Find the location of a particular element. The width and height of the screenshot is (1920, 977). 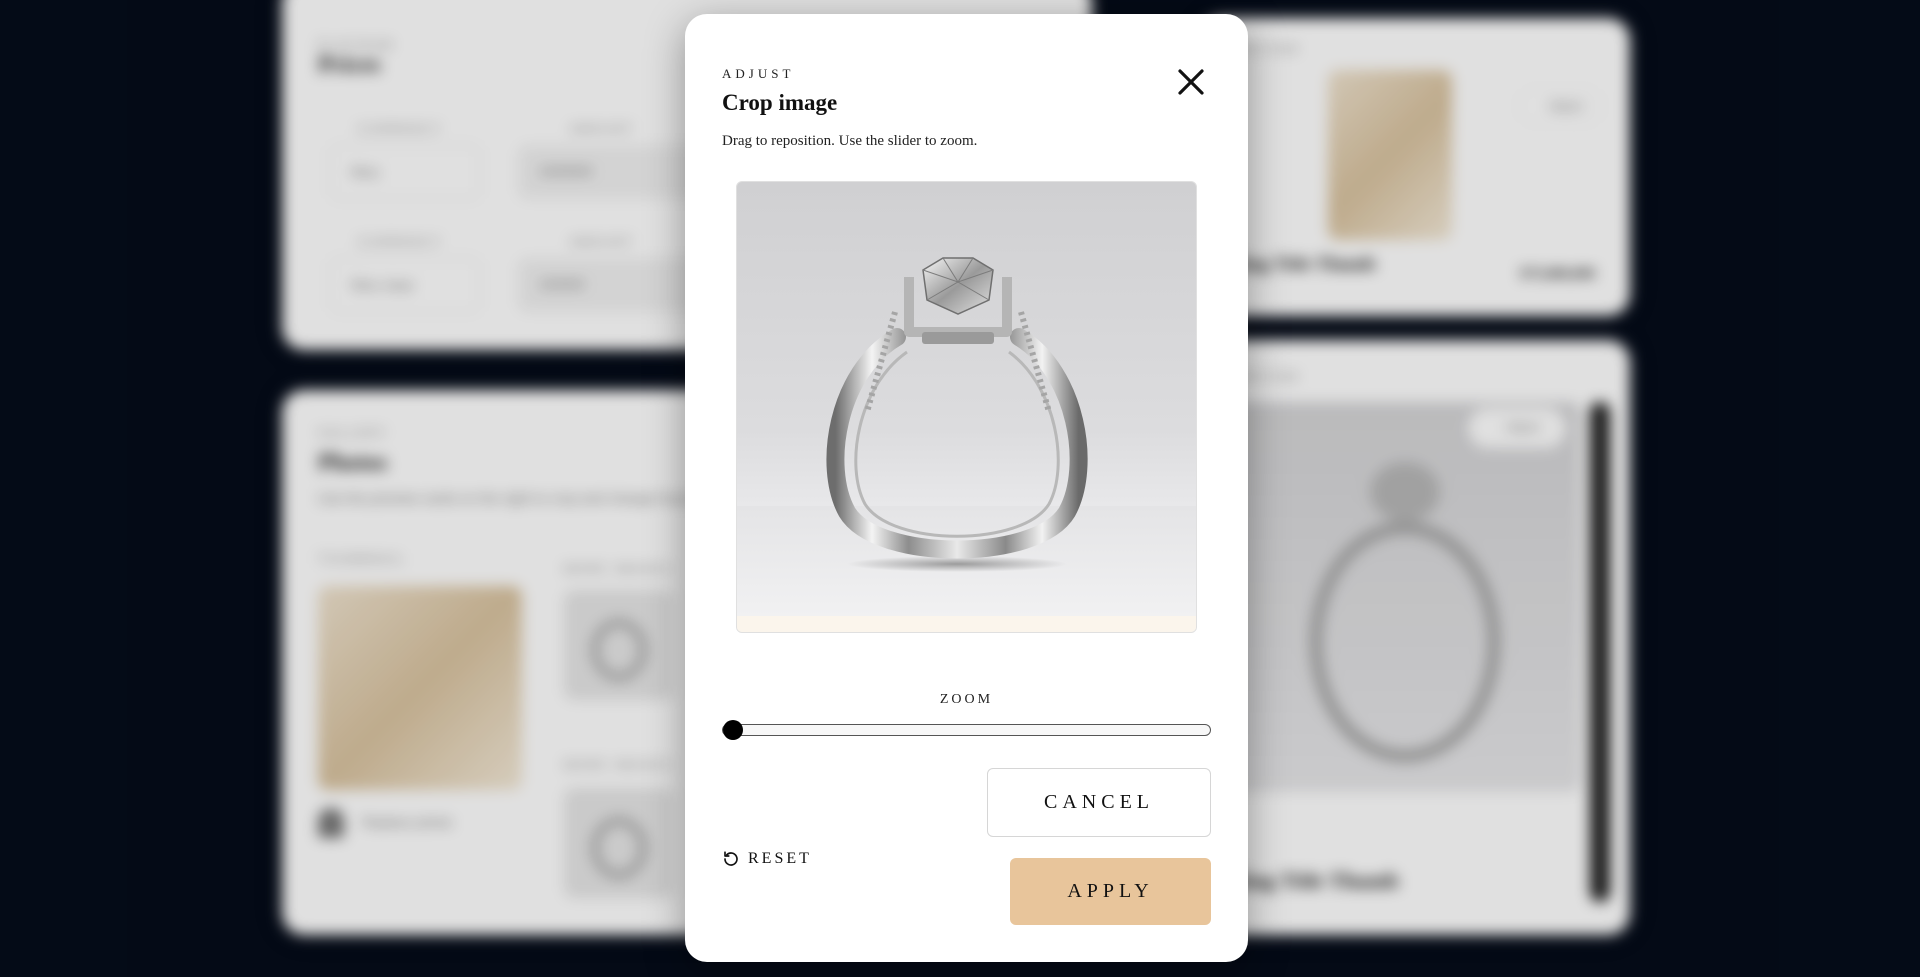

zoom-slider is located at coordinates (966, 730).